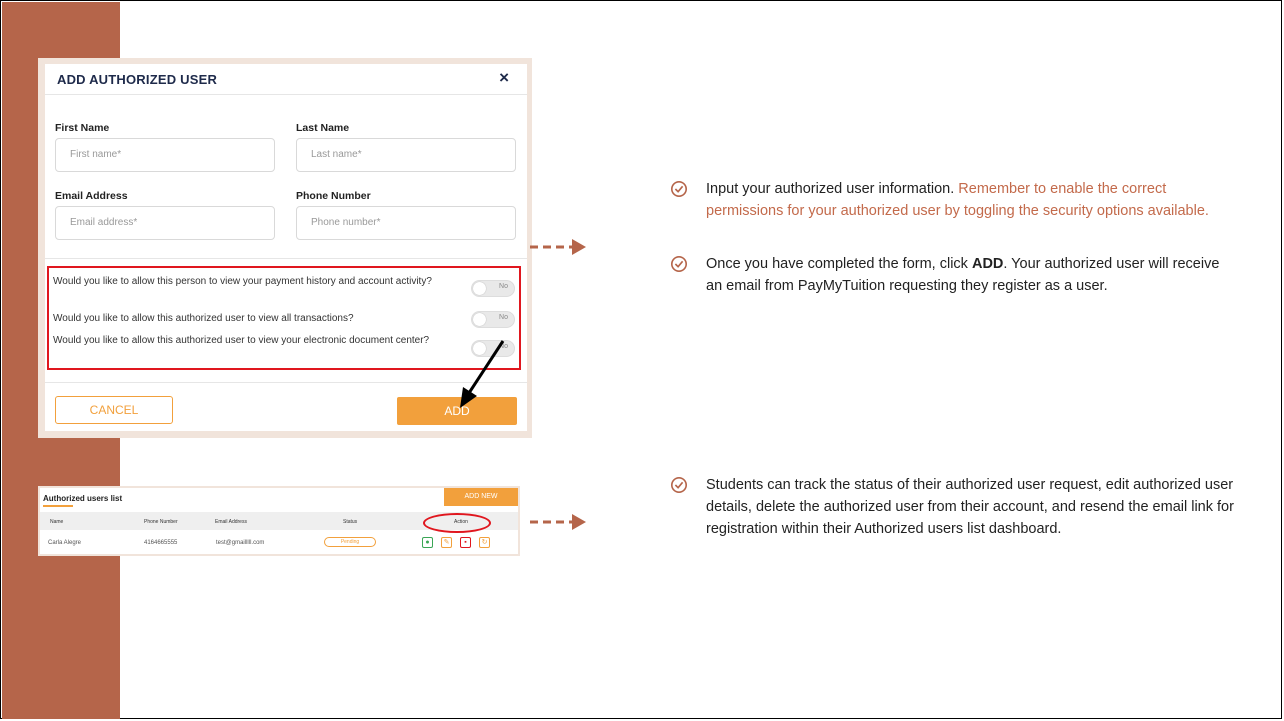 The image size is (1284, 721). I want to click on first-name-input: First name*, so click(165, 155).